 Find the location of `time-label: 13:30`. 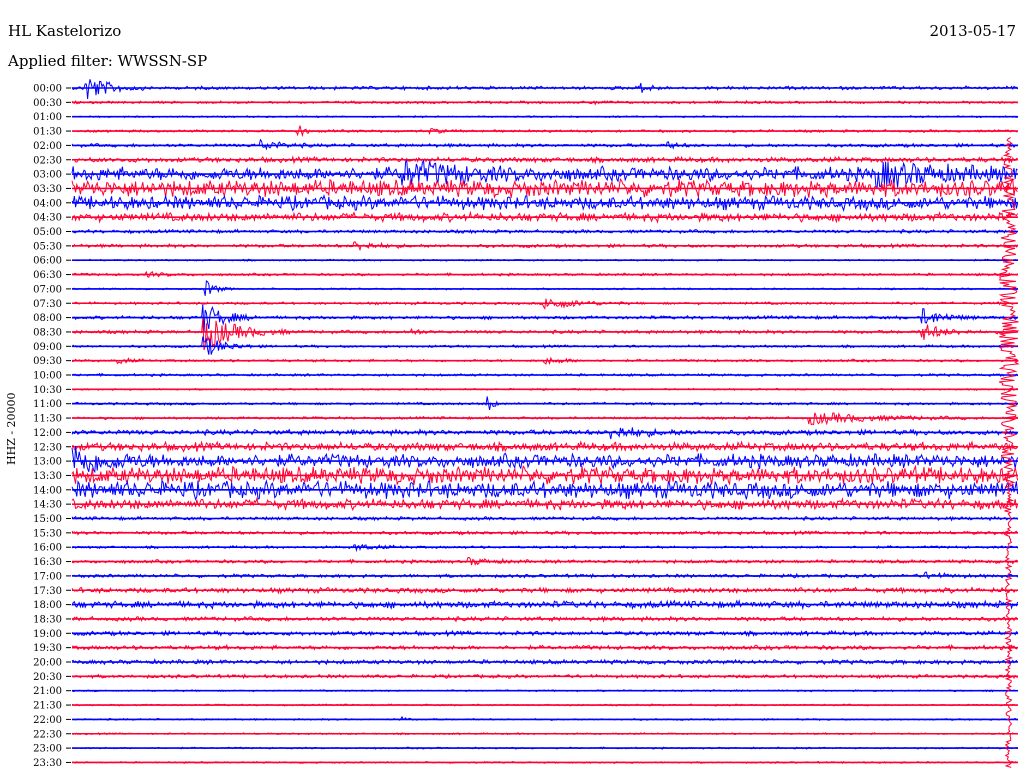

time-label: 13:30 is located at coordinates (47, 476).